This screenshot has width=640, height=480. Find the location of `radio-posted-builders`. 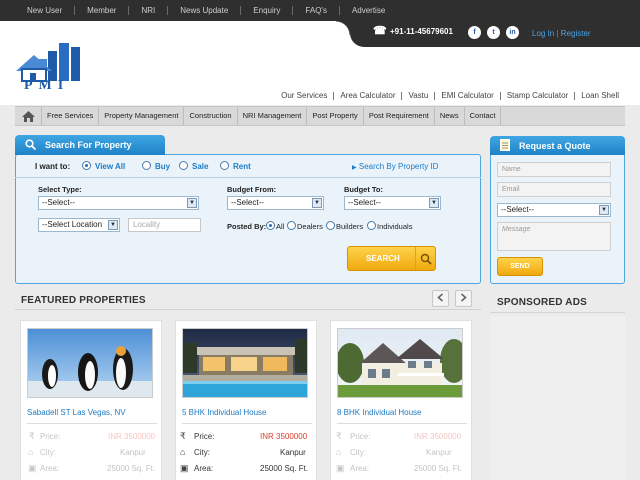

radio-posted-builders is located at coordinates (330, 225).